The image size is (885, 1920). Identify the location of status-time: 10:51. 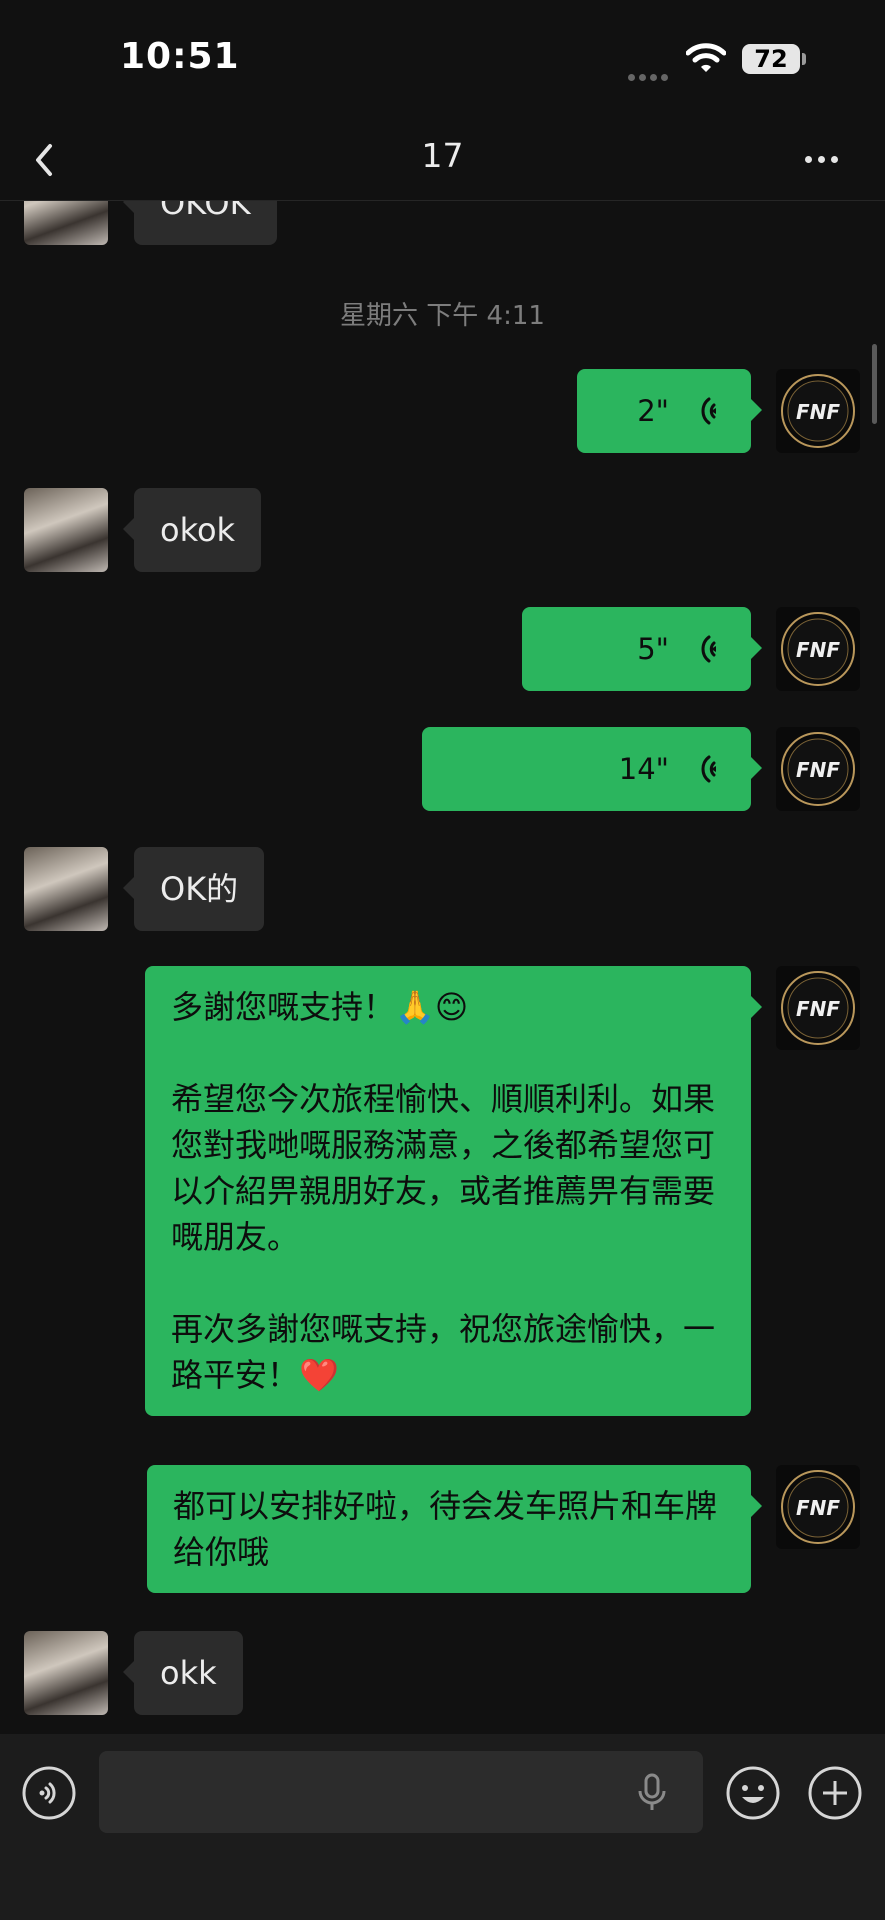
(180, 56).